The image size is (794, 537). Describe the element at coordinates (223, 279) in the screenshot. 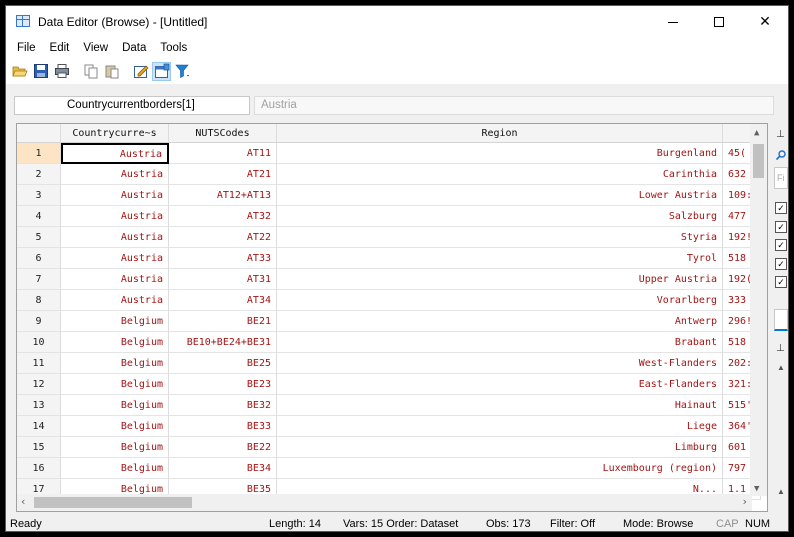

I see `cell-nutscodes: AT31` at that location.